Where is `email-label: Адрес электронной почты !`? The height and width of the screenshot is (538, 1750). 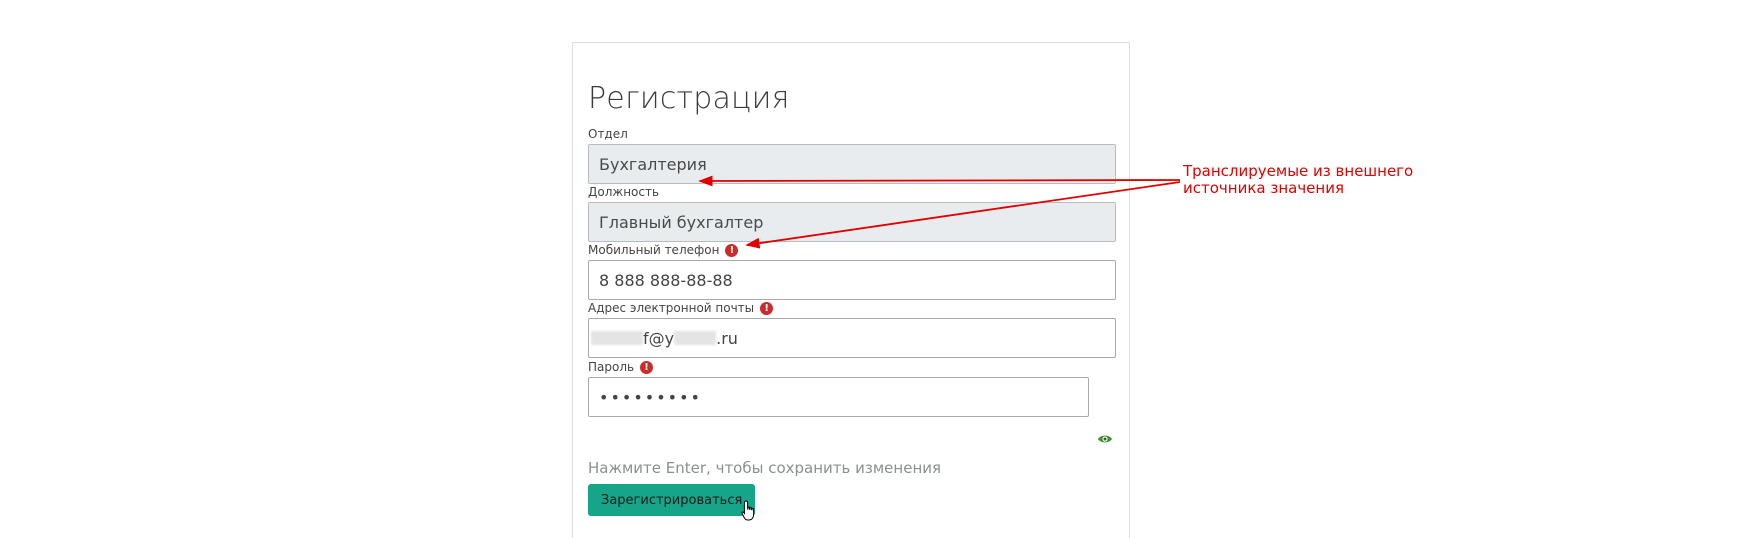 email-label: Адрес электронной почты ! is located at coordinates (681, 308).